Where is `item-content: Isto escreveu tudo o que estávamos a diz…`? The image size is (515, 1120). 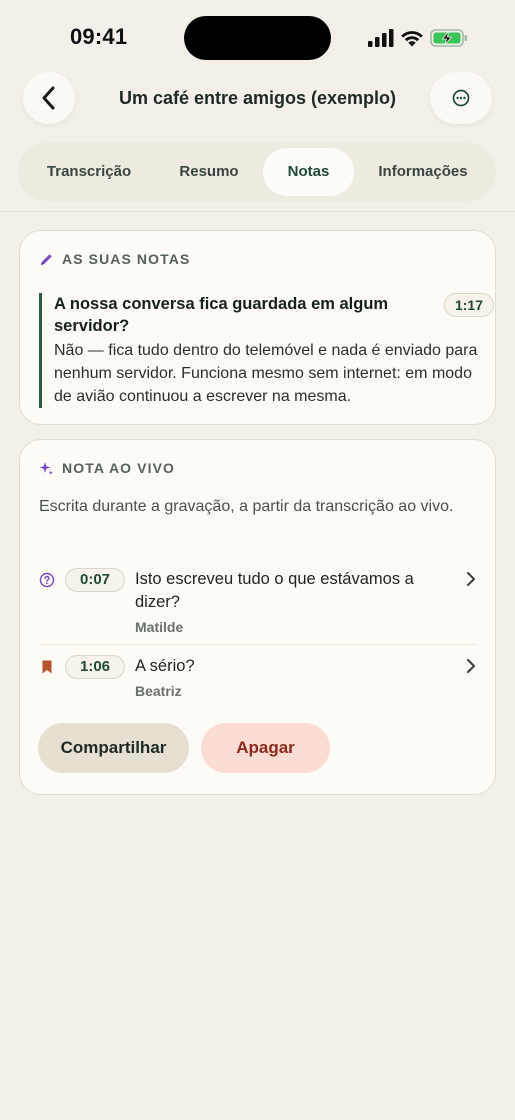 item-content: Isto escreveu tudo o que estávamos a diz… is located at coordinates (290, 603).